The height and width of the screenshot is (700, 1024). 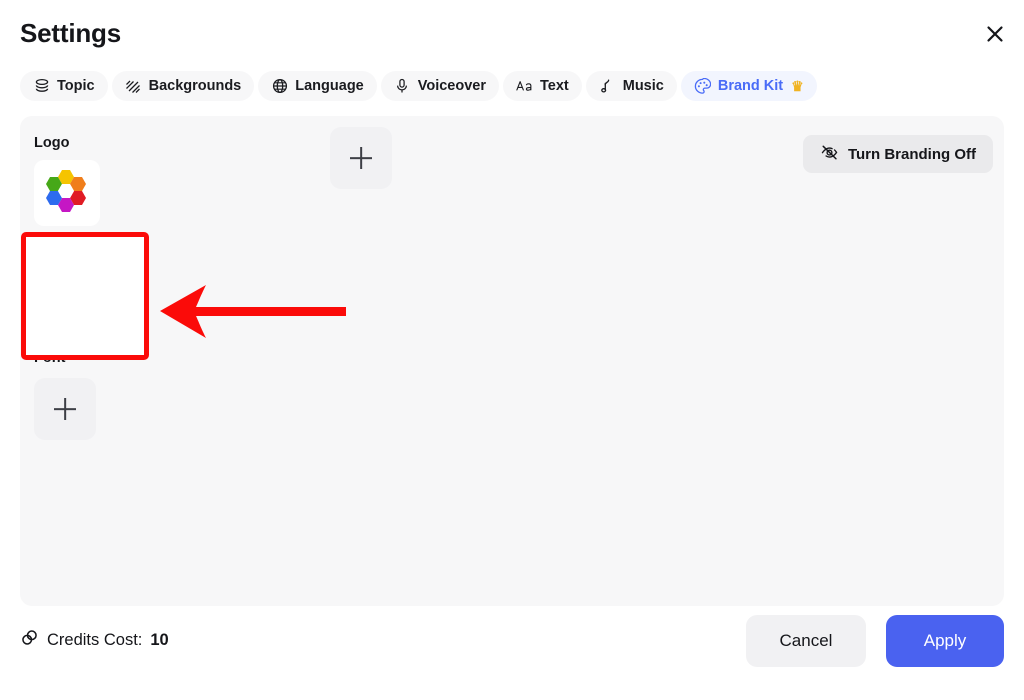 I want to click on close-icon, so click(x=995, y=35).